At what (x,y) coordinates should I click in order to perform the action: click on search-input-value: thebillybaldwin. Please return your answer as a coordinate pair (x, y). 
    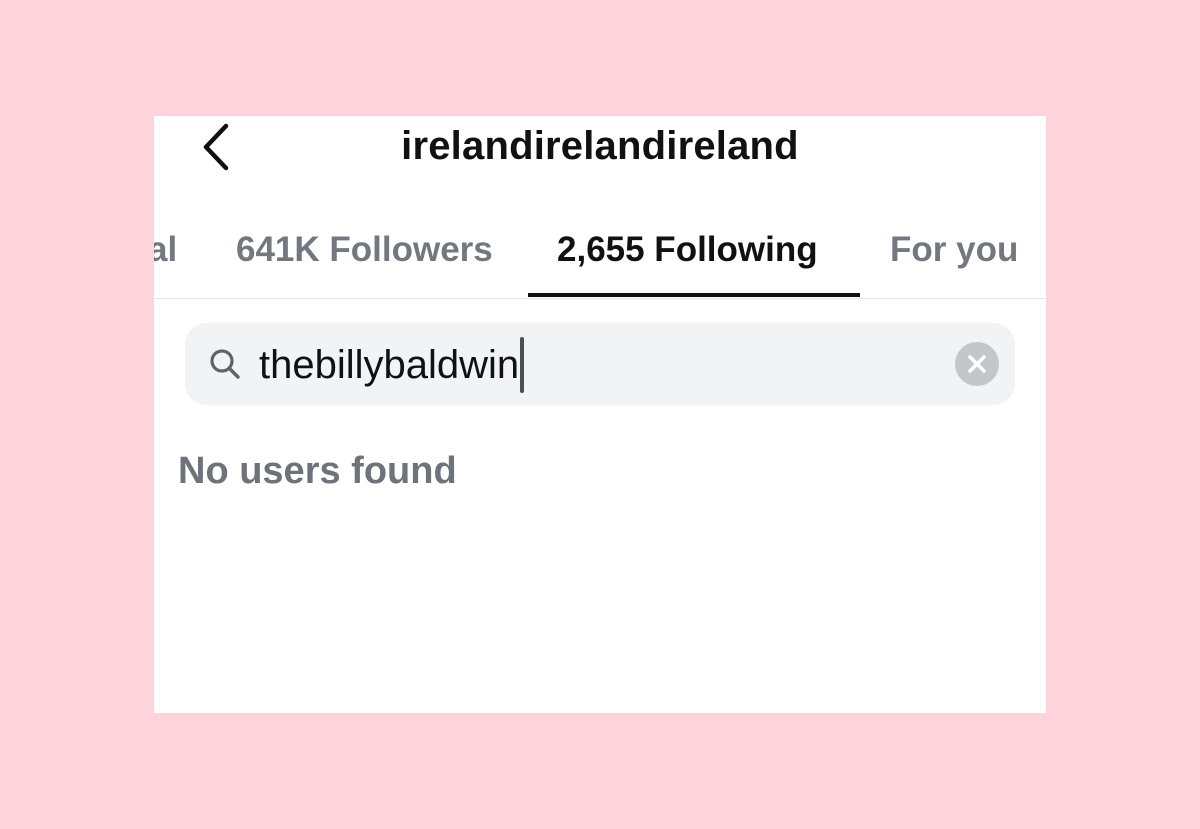
    Looking at the image, I should click on (389, 365).